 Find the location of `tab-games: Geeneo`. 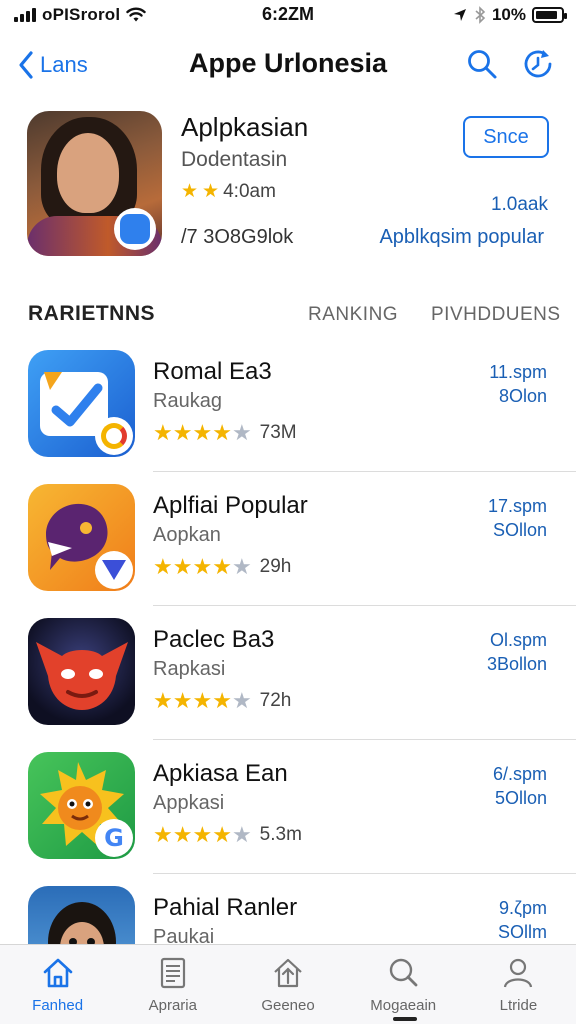

tab-games: Geeneo is located at coordinates (287, 984).